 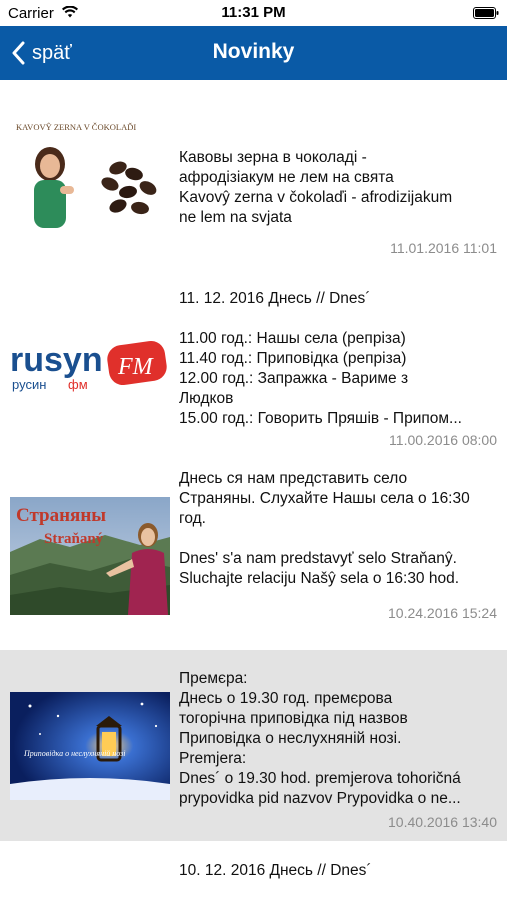 I want to click on news-line: Премєра:, so click(x=213, y=678).